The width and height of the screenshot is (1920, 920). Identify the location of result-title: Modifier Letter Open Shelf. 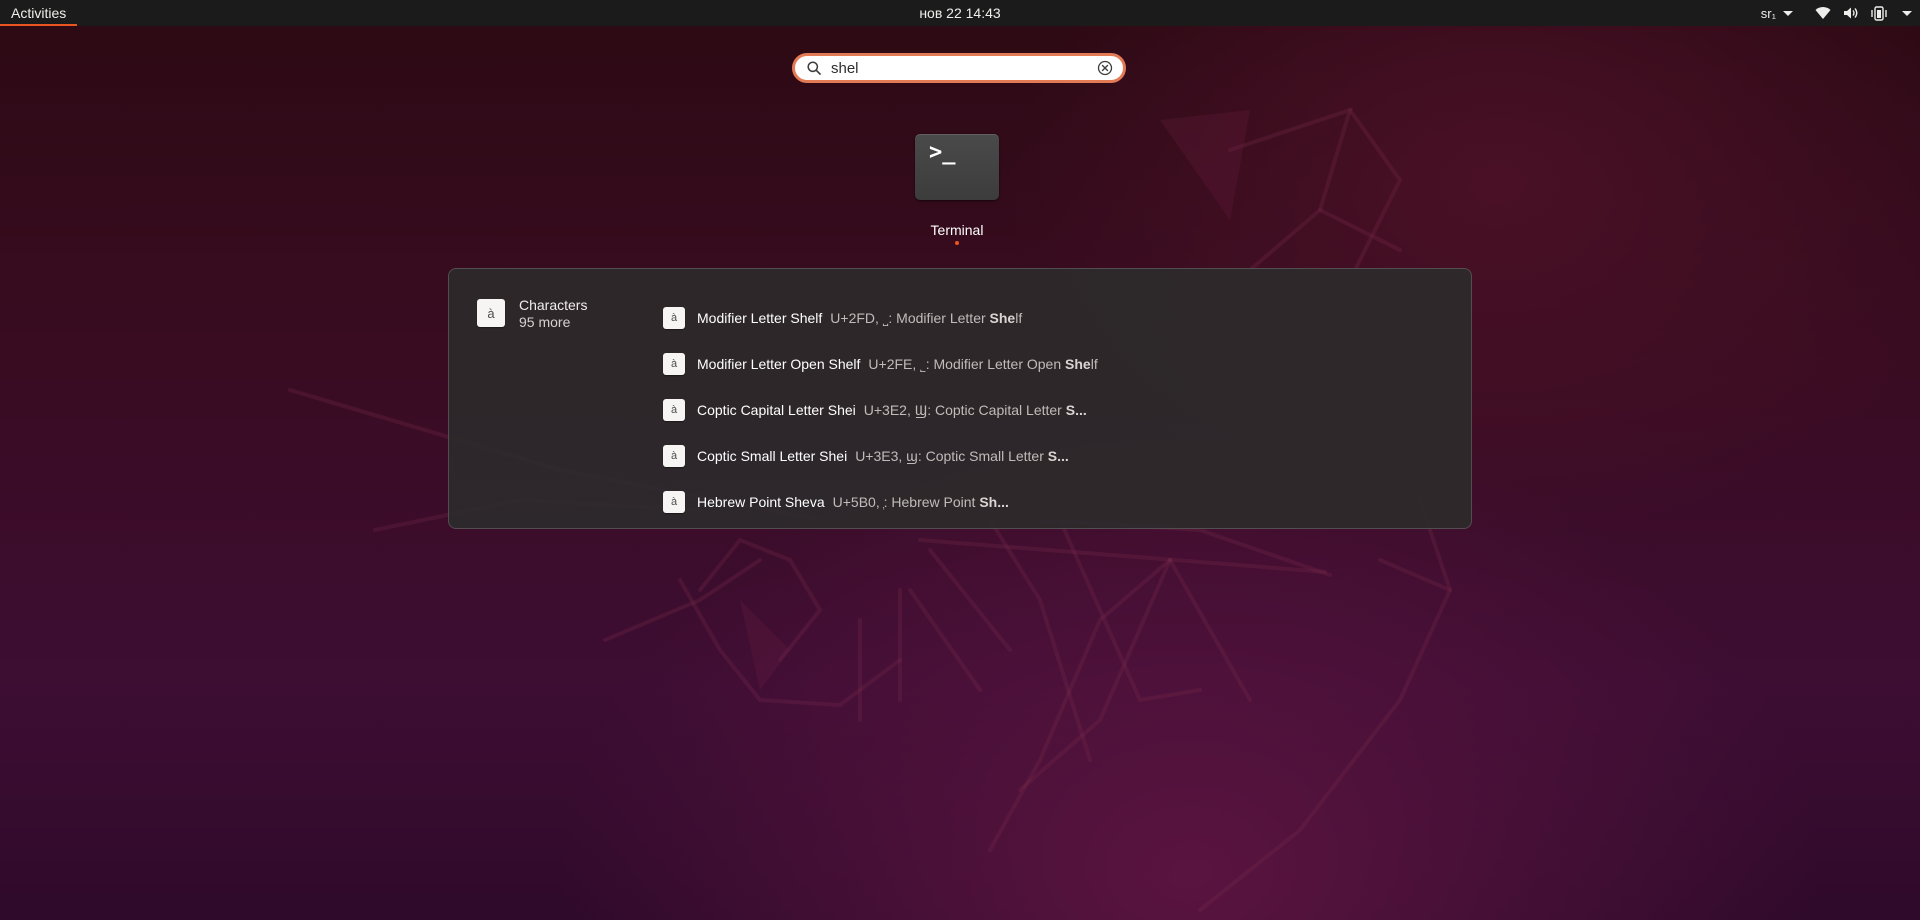
(779, 364).